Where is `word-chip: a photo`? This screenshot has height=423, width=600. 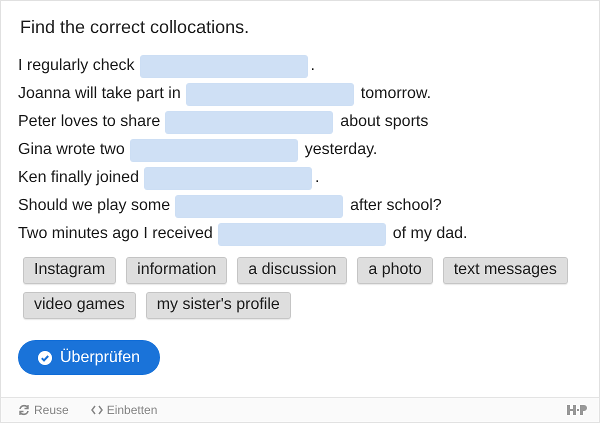 word-chip: a photo is located at coordinates (395, 270).